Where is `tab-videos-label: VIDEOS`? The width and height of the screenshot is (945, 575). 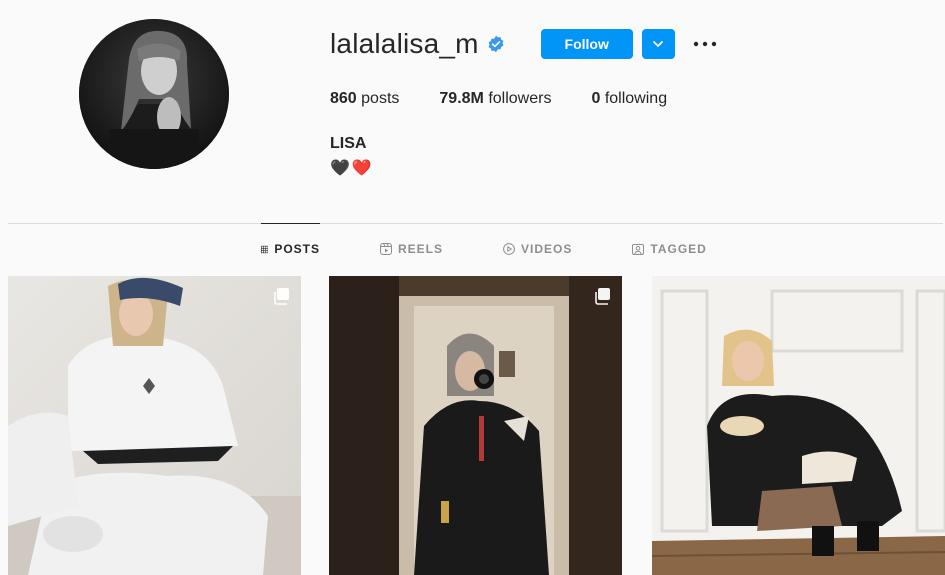
tab-videos-label: VIDEOS is located at coordinates (547, 249).